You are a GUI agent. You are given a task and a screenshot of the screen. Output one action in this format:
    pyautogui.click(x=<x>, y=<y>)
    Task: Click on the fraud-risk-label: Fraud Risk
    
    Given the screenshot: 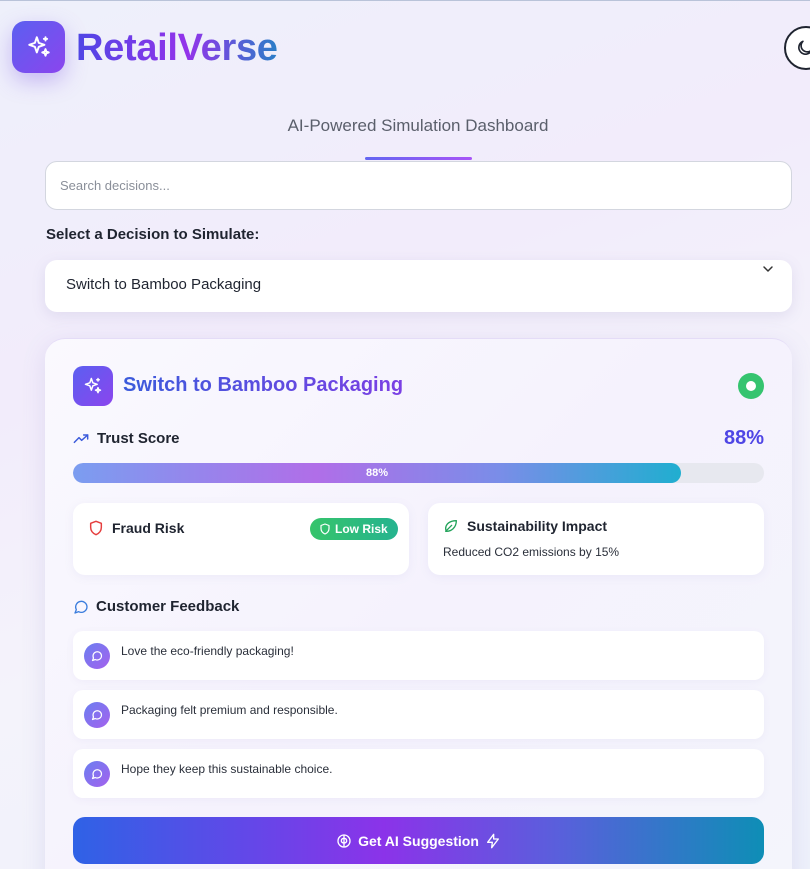 What is the action you would take?
    pyautogui.click(x=148, y=528)
    